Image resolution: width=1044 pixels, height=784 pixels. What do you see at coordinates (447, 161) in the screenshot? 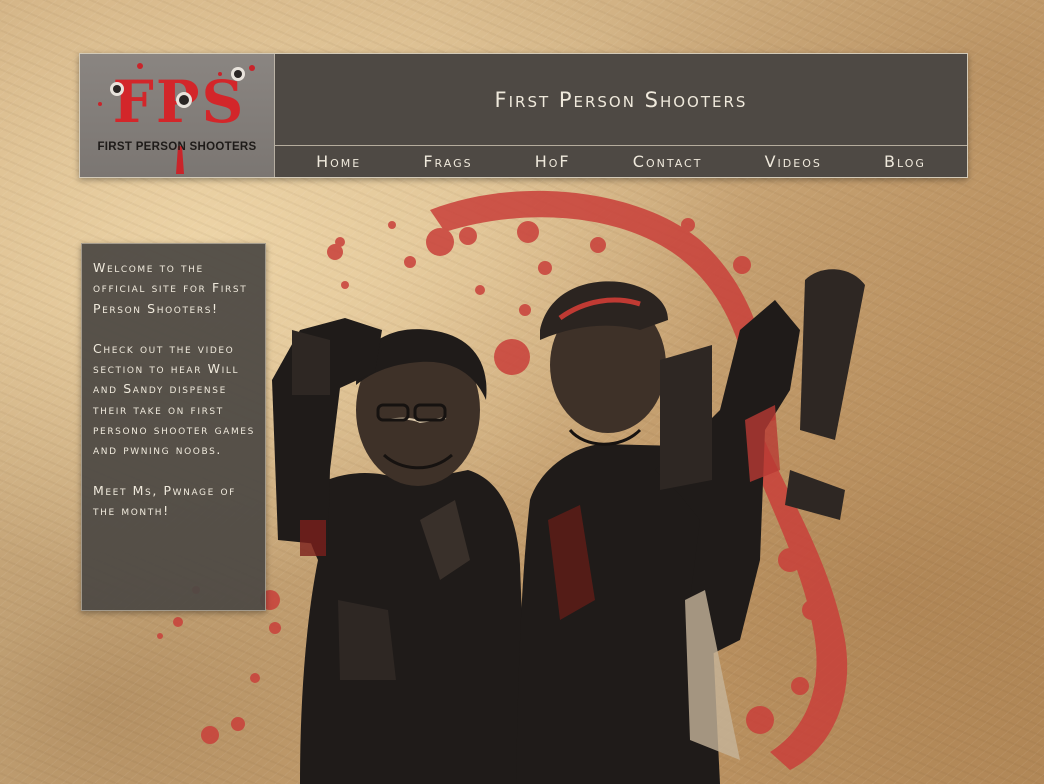
I see `nav-frags: Frags` at bounding box center [447, 161].